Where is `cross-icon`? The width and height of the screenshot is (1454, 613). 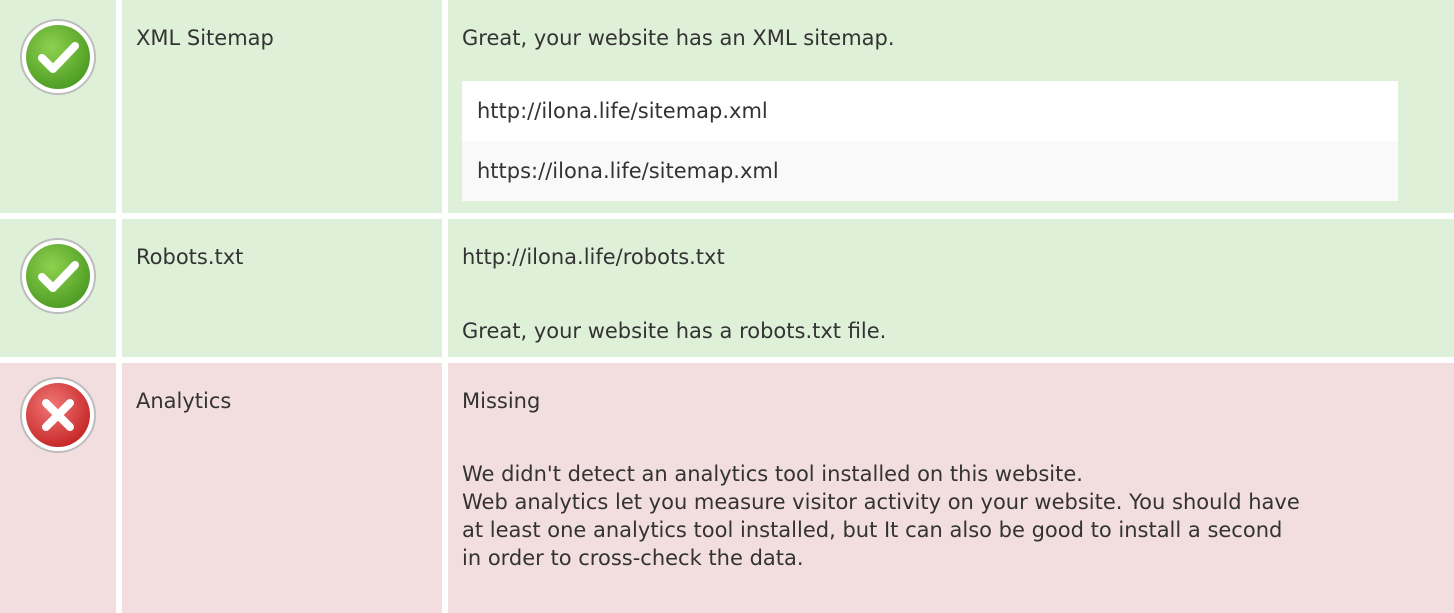 cross-icon is located at coordinates (58, 415).